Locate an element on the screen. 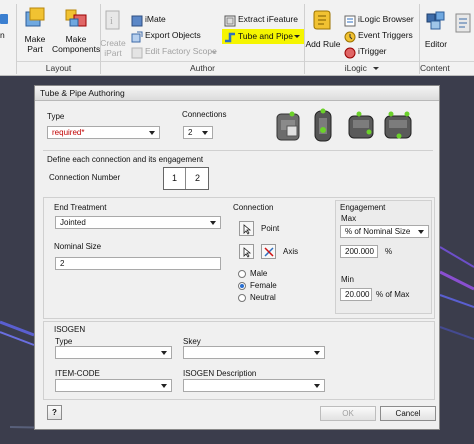 The image size is (474, 444). extract-ifeature-label: Extract iFeature is located at coordinates (268, 19).